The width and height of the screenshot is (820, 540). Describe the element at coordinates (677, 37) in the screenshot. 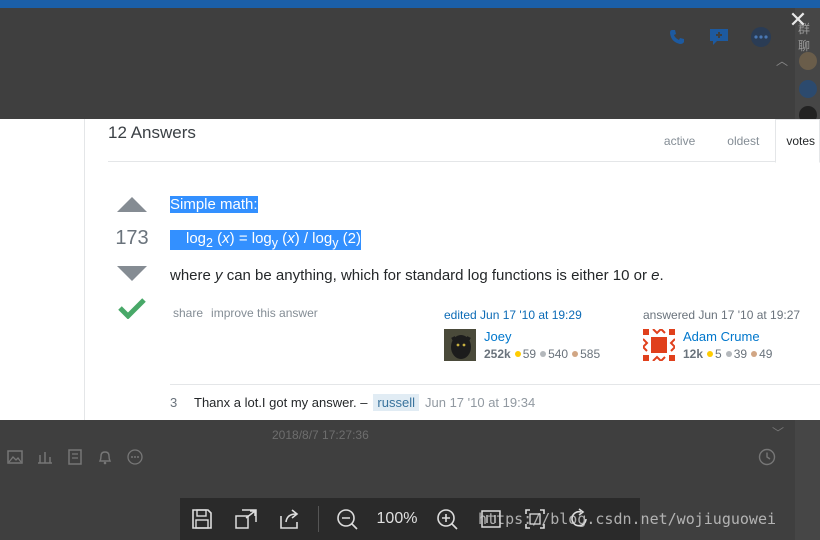

I see `phone-icon` at that location.